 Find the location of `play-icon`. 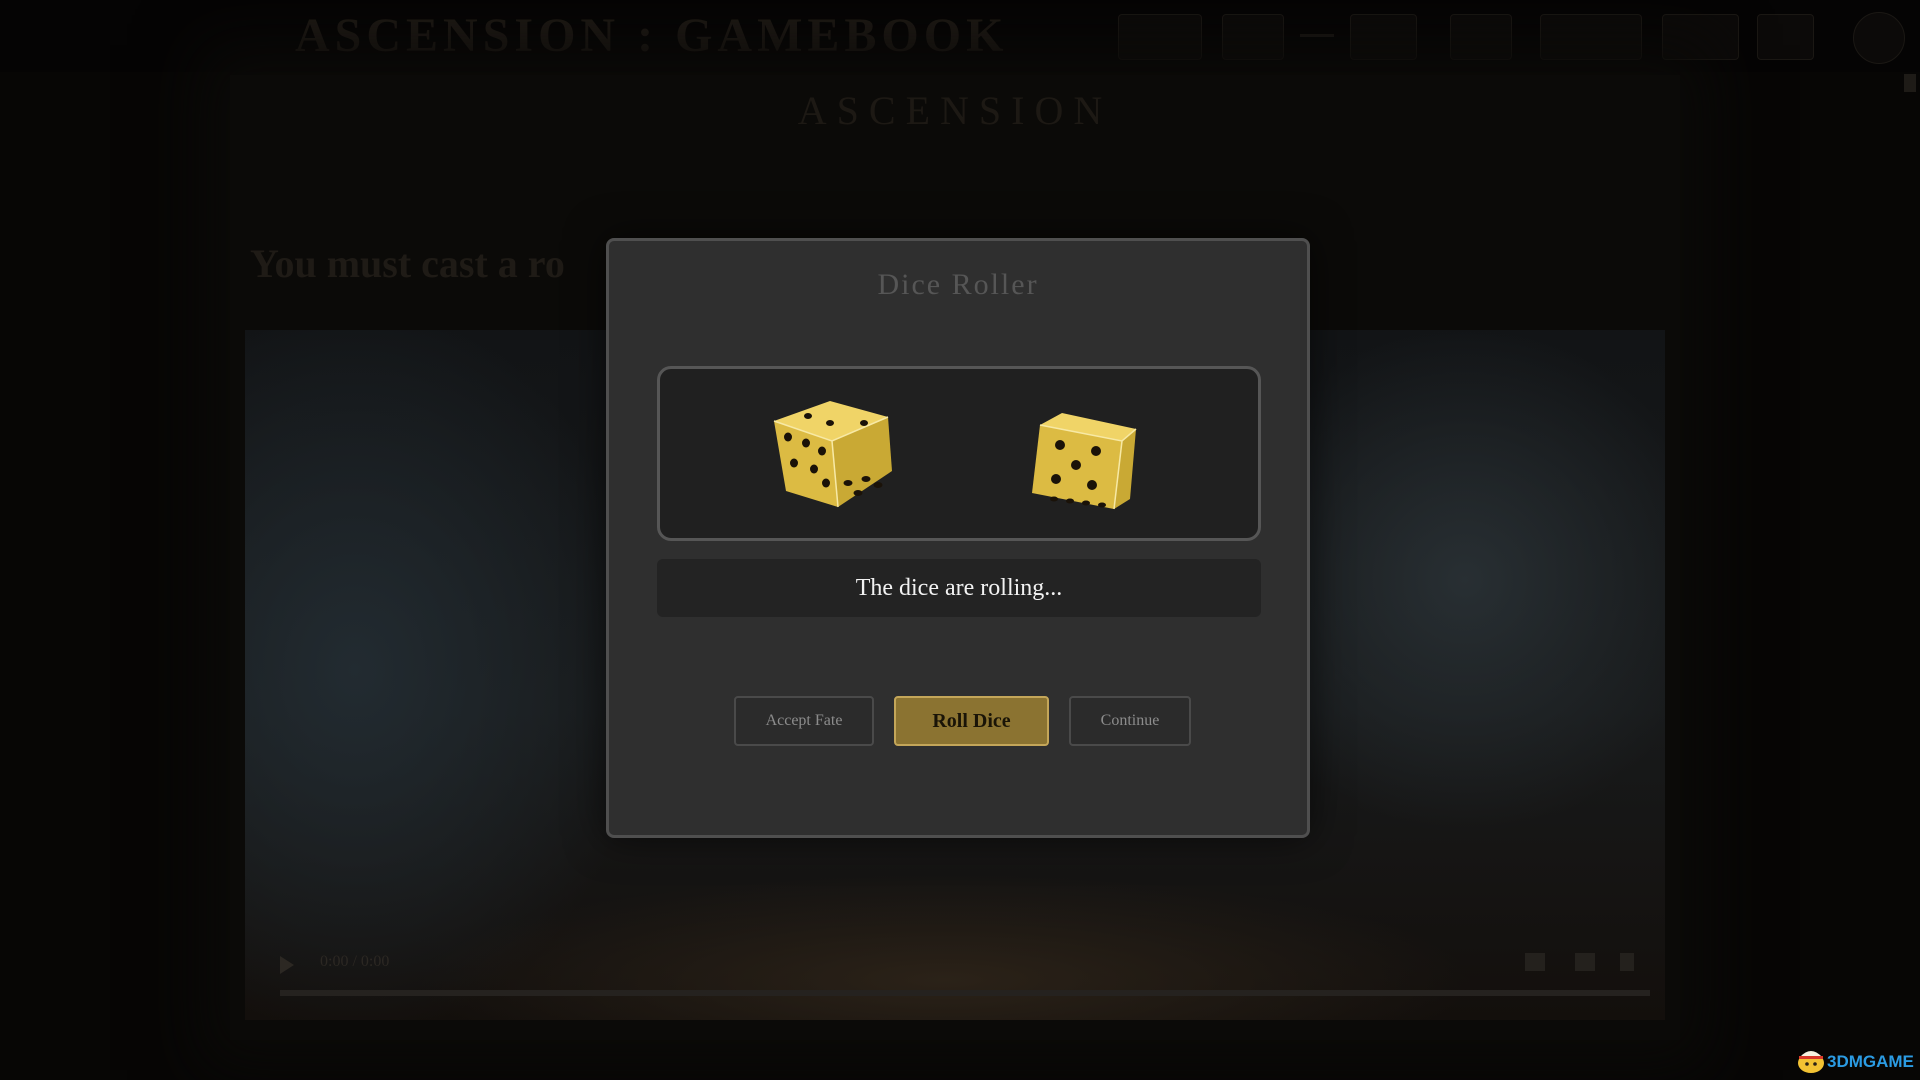

play-icon is located at coordinates (287, 965).